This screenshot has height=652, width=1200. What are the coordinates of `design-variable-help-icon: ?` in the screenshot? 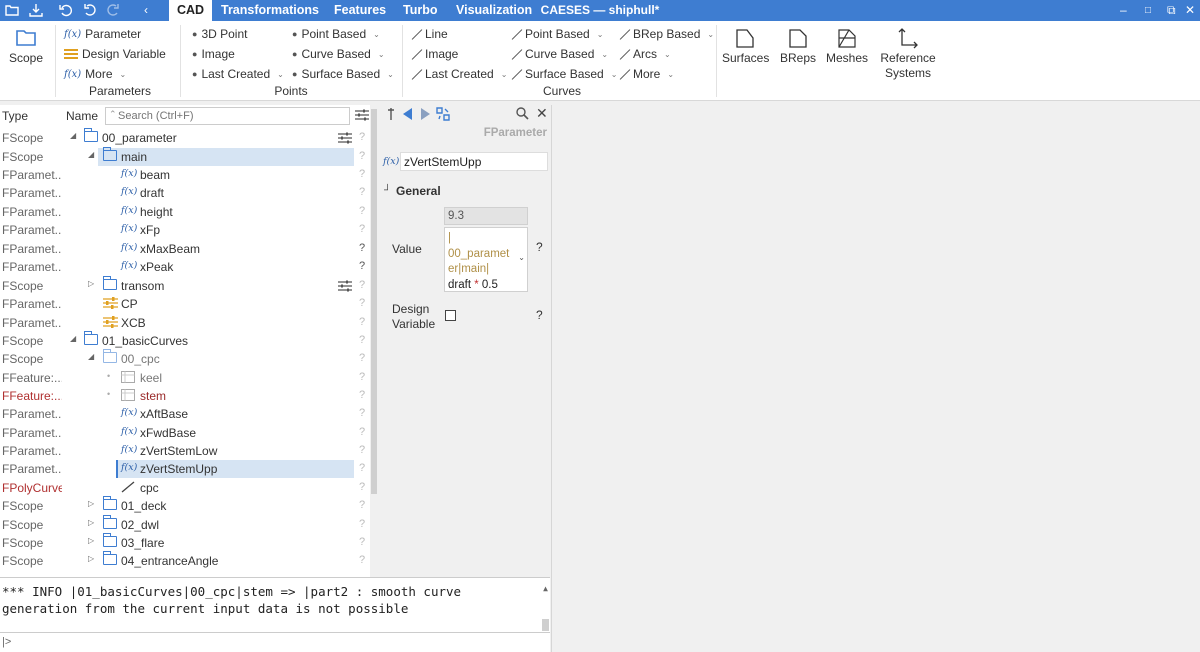 It's located at (539, 315).